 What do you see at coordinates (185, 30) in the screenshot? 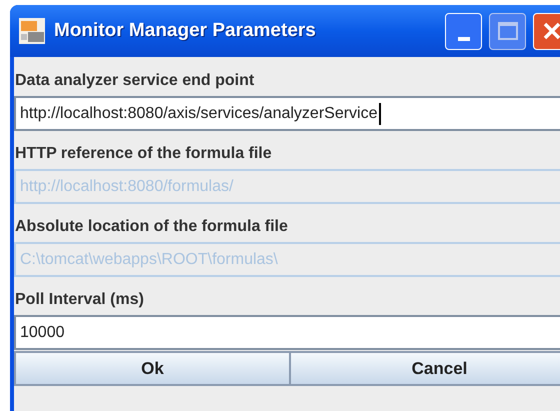
I see `window-title: Monitor Manager Parameters` at bounding box center [185, 30].